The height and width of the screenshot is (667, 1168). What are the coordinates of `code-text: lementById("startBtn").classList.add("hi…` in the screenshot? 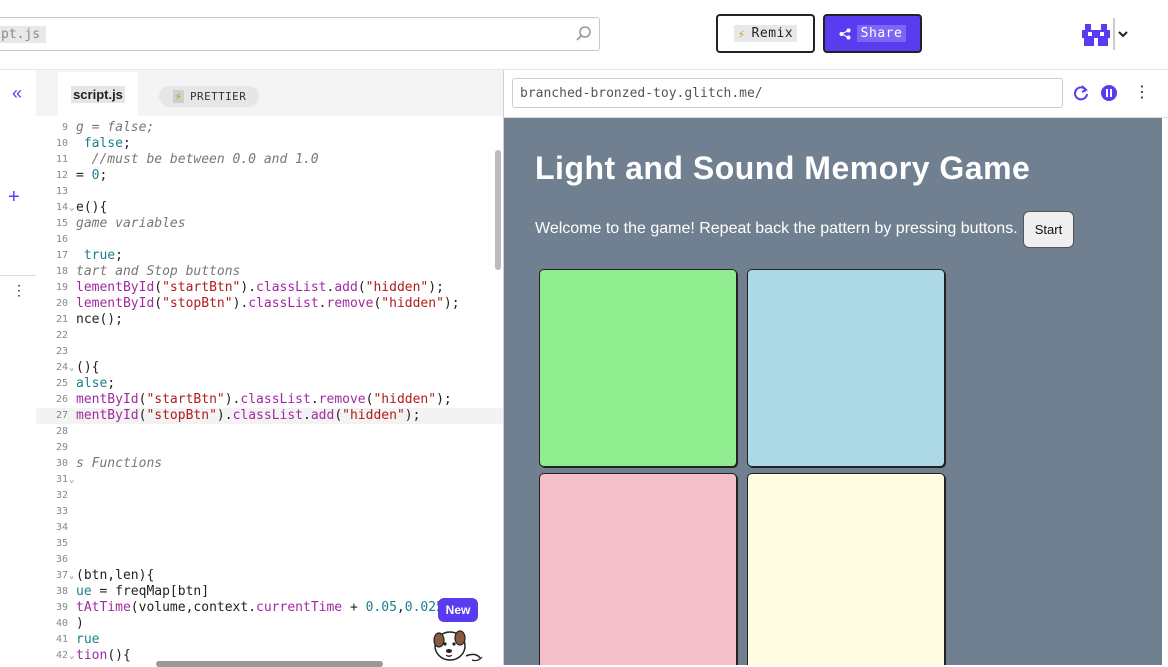 It's located at (260, 287).